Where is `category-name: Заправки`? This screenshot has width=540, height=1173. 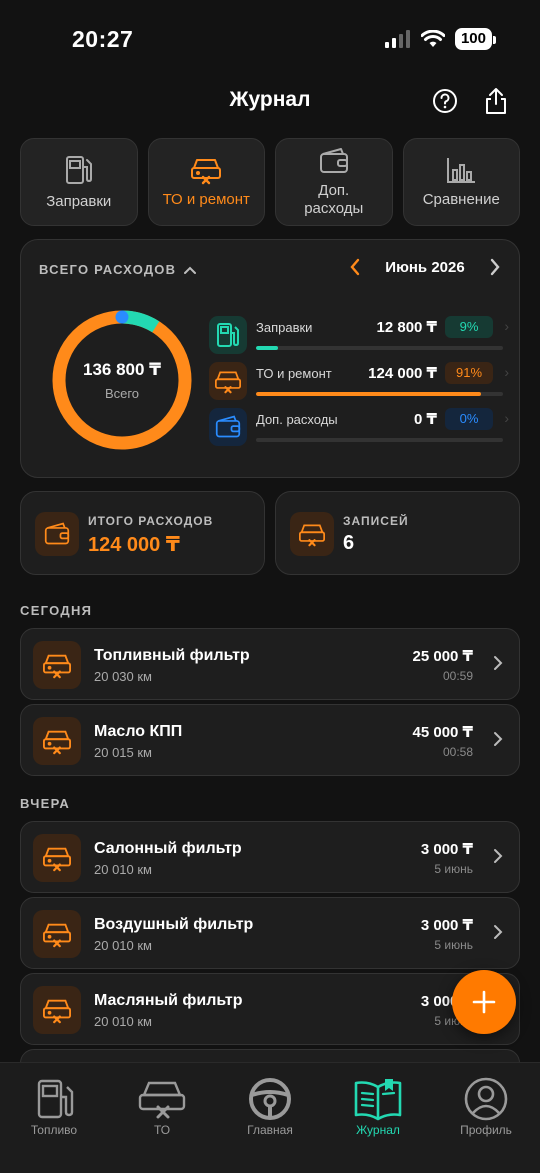
category-name: Заправки is located at coordinates (284, 327).